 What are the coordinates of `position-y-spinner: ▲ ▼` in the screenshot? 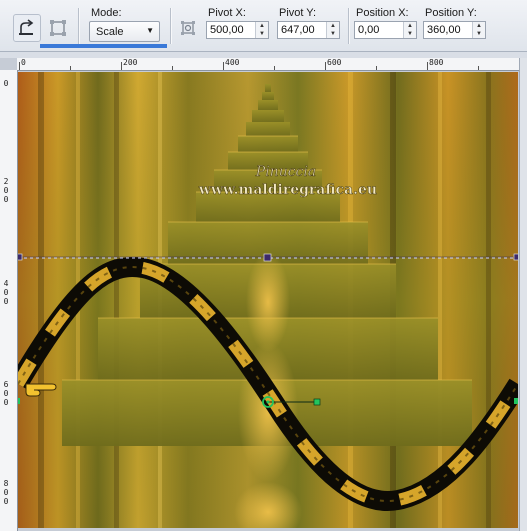 It's located at (478, 30).